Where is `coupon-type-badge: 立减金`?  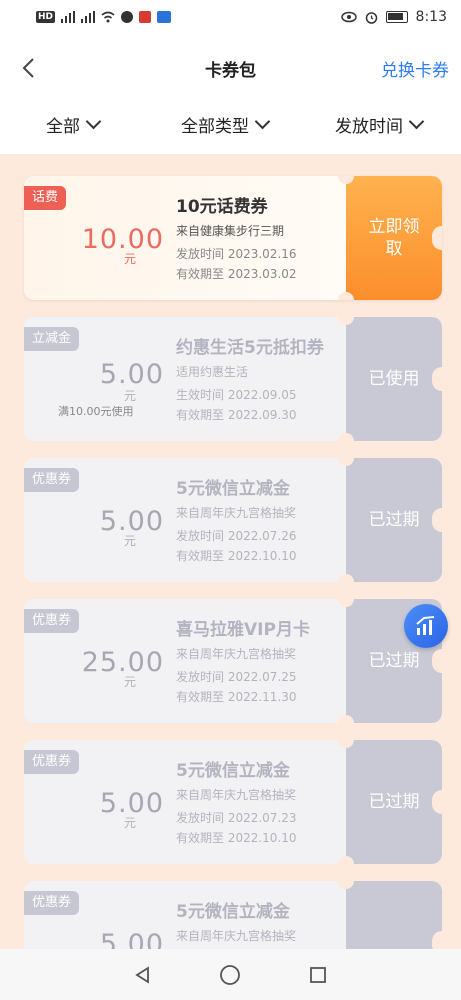 coupon-type-badge: 立减金 is located at coordinates (52, 339).